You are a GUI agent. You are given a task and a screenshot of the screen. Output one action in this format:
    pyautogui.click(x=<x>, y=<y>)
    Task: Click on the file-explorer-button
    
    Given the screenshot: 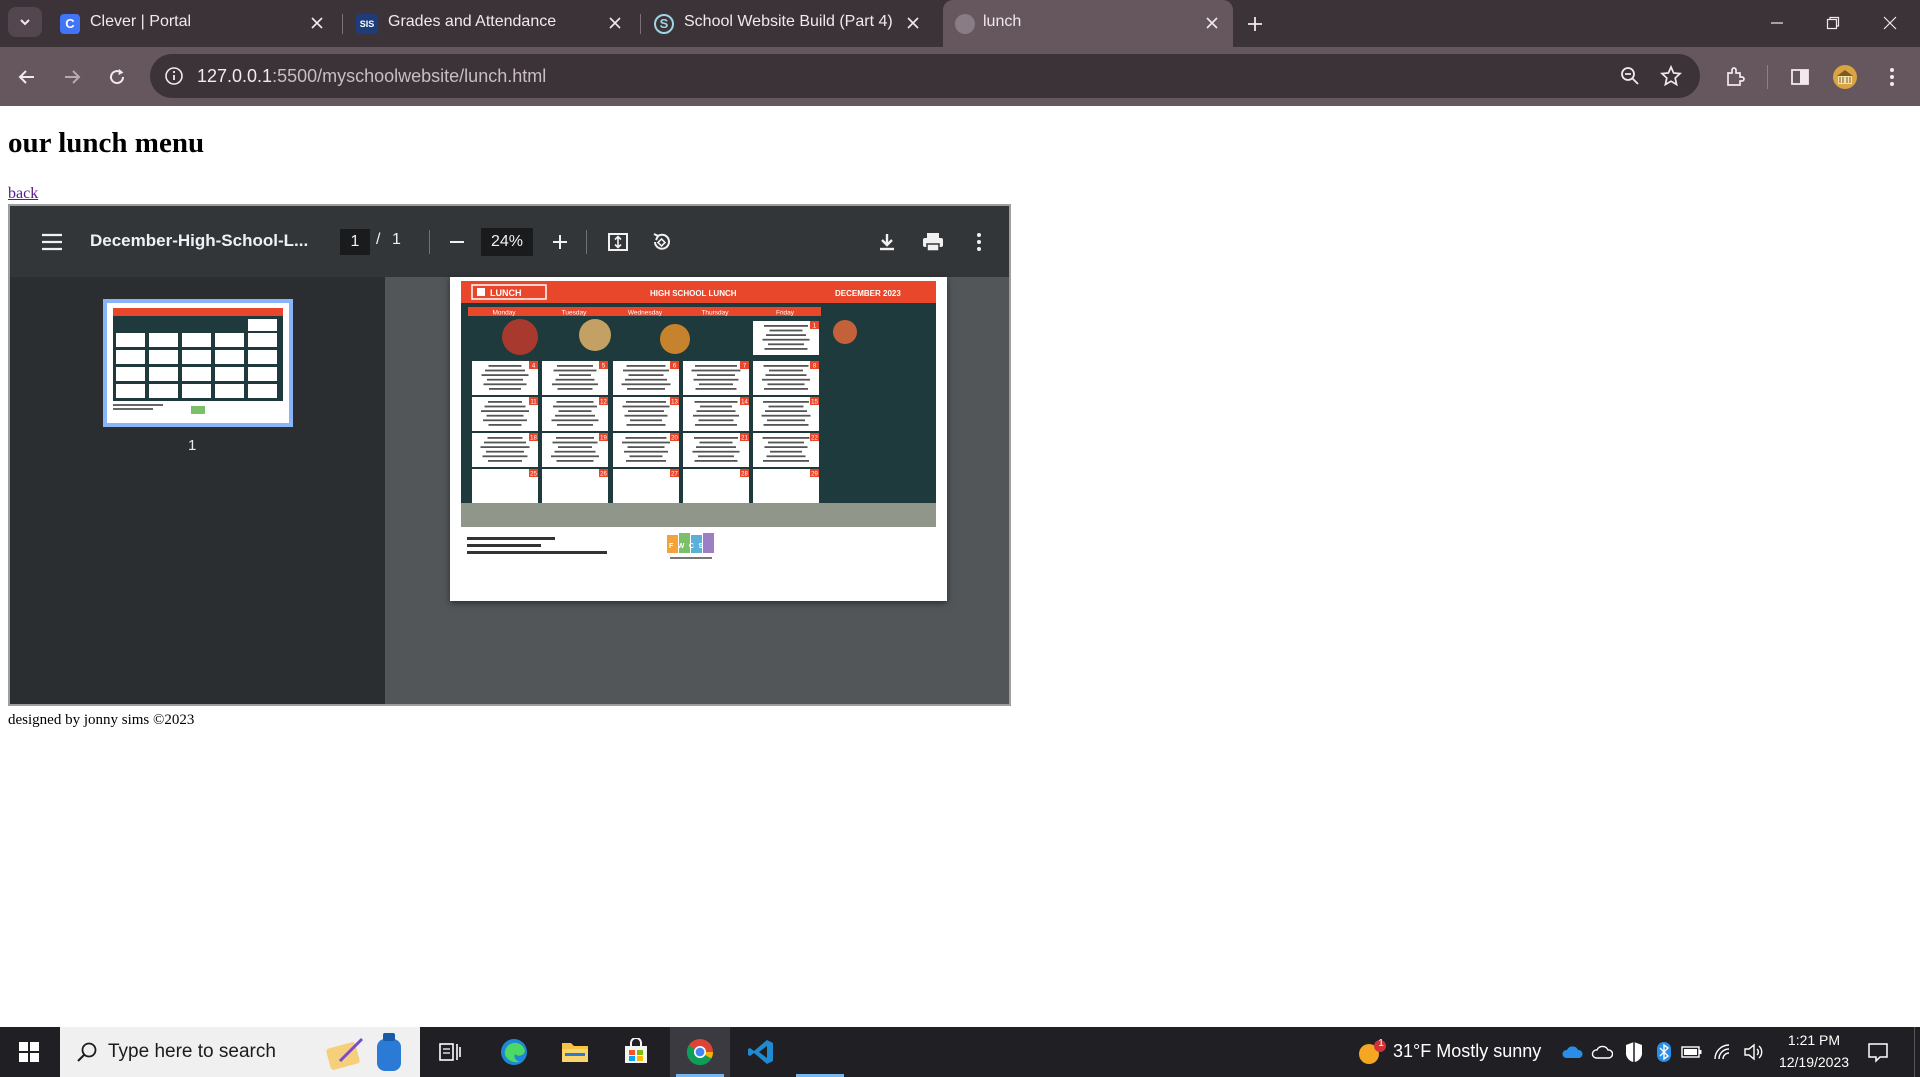 What is the action you would take?
    pyautogui.click(x=575, y=1052)
    